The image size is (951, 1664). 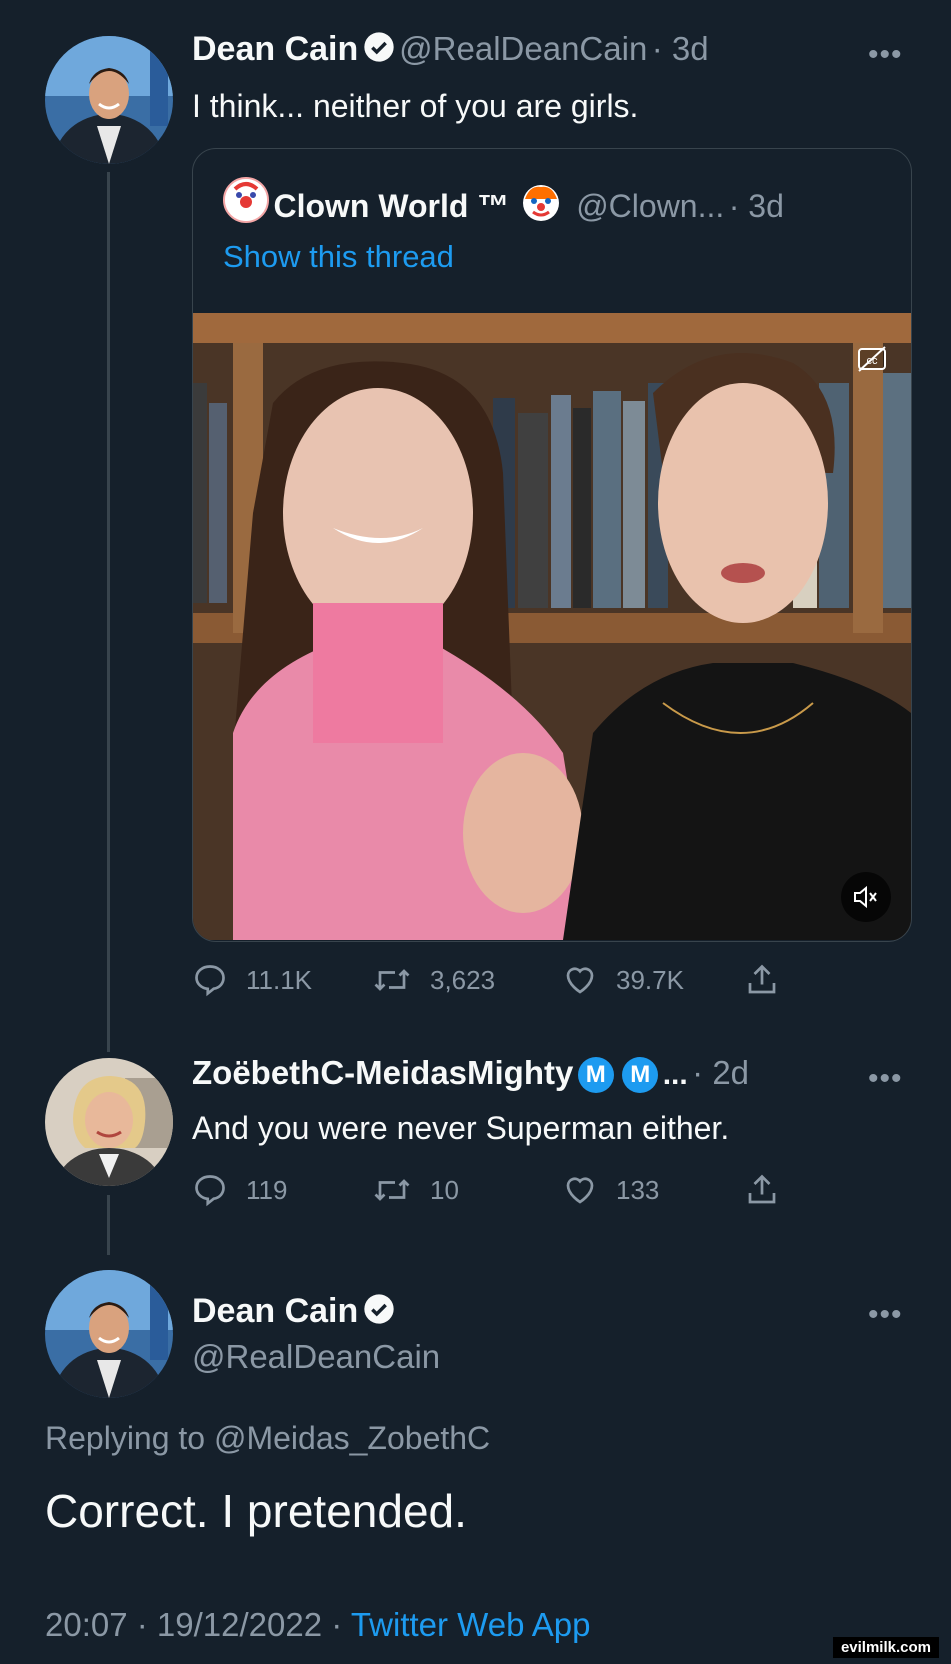 I want to click on source-link: Twitter Web App, so click(x=471, y=1624).